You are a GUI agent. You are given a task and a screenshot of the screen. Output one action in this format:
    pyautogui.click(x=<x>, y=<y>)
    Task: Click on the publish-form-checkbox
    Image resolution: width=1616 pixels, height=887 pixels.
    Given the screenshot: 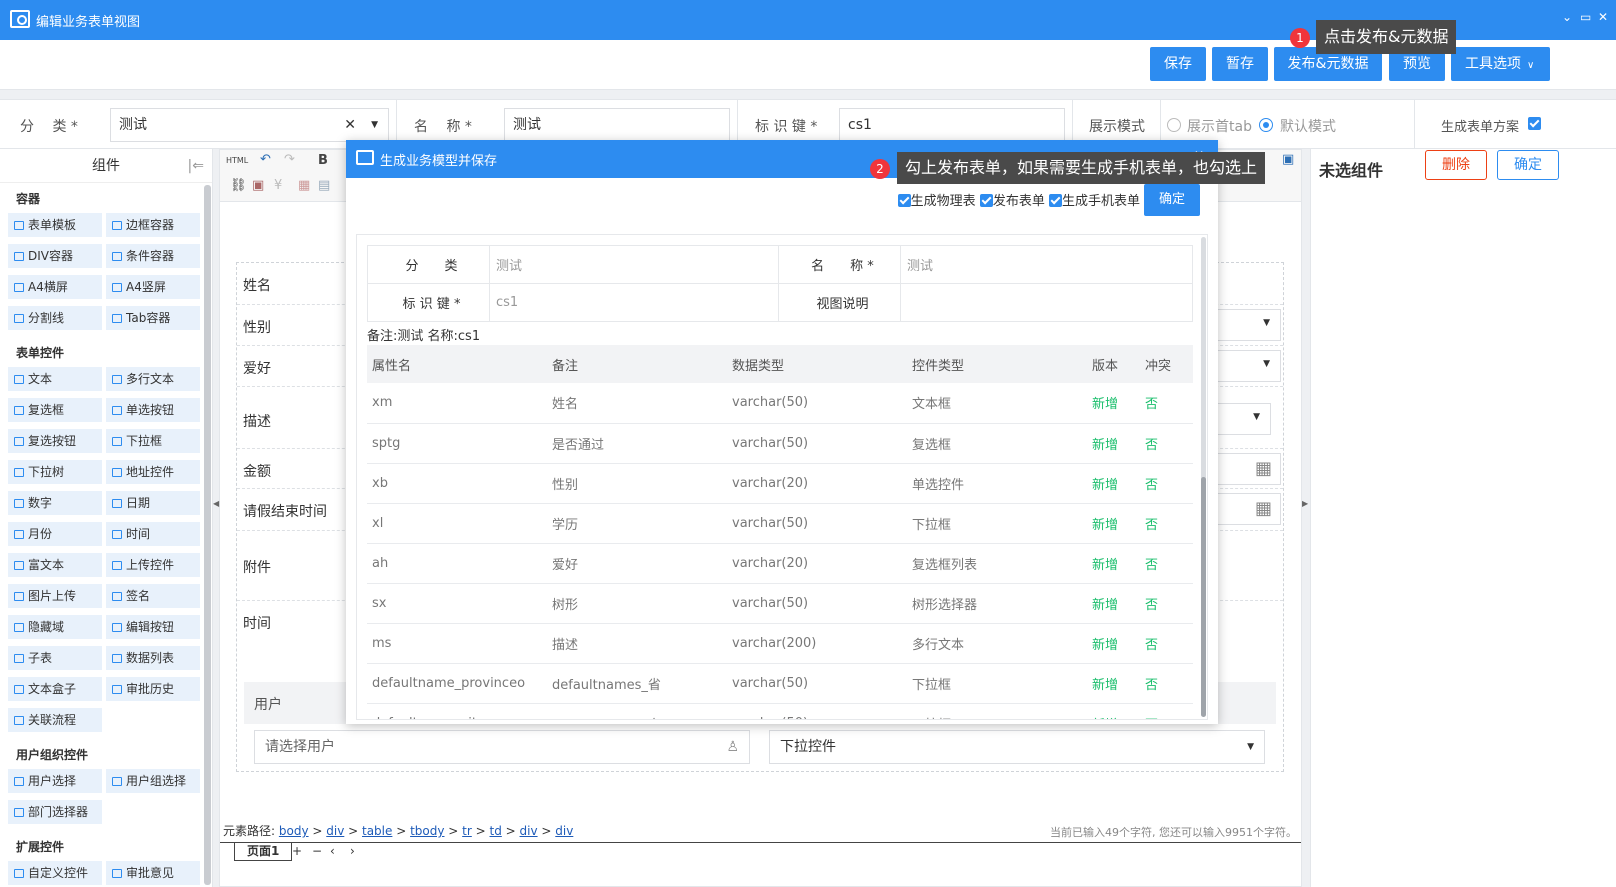 What is the action you would take?
    pyautogui.click(x=986, y=200)
    